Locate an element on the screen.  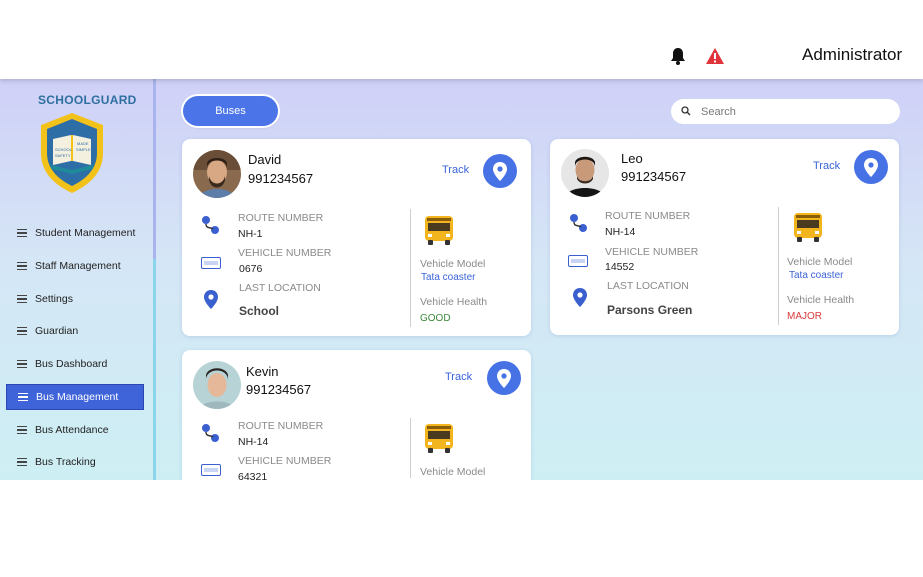
bell-icon is located at coordinates (678, 58).